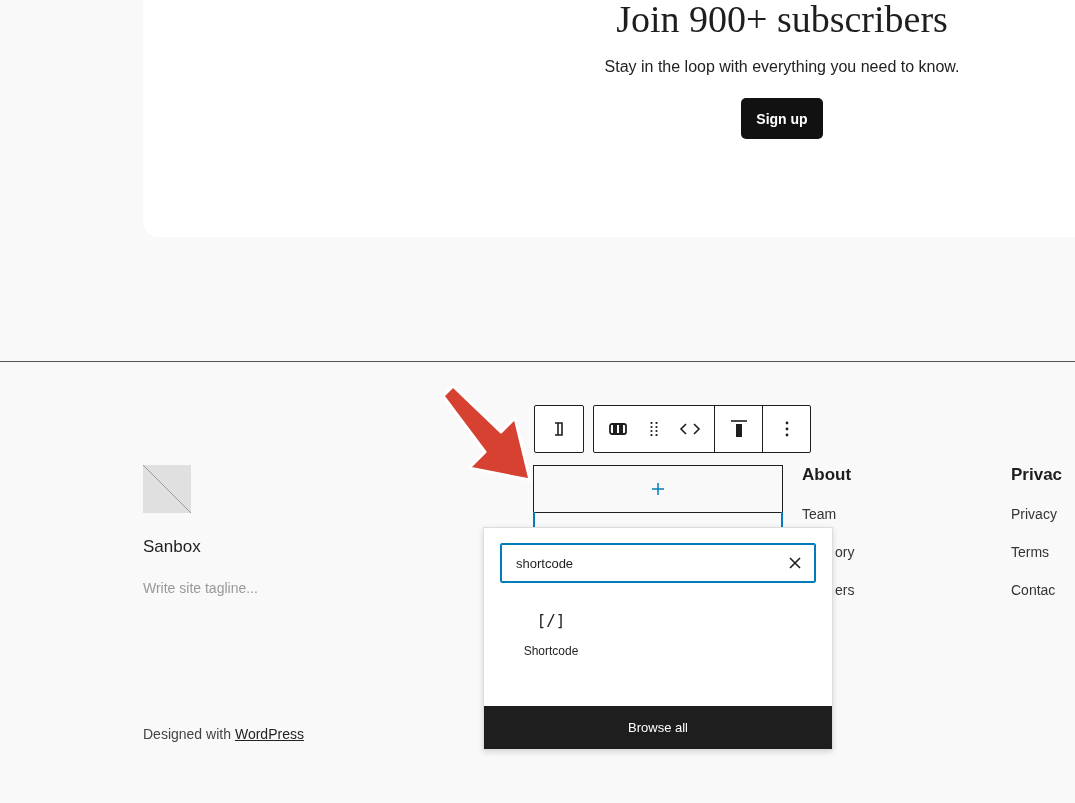  Describe the element at coordinates (827, 475) in the screenshot. I see `column-heading: About` at that location.